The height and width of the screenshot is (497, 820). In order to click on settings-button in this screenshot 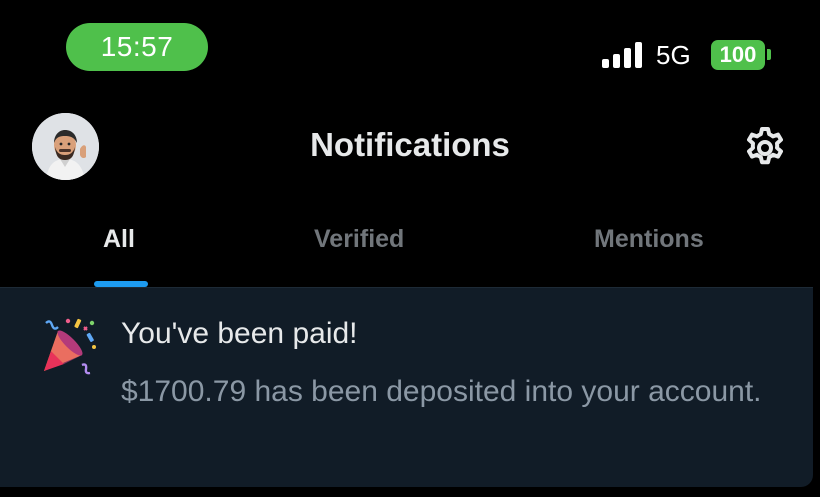, I will do `click(765, 148)`.